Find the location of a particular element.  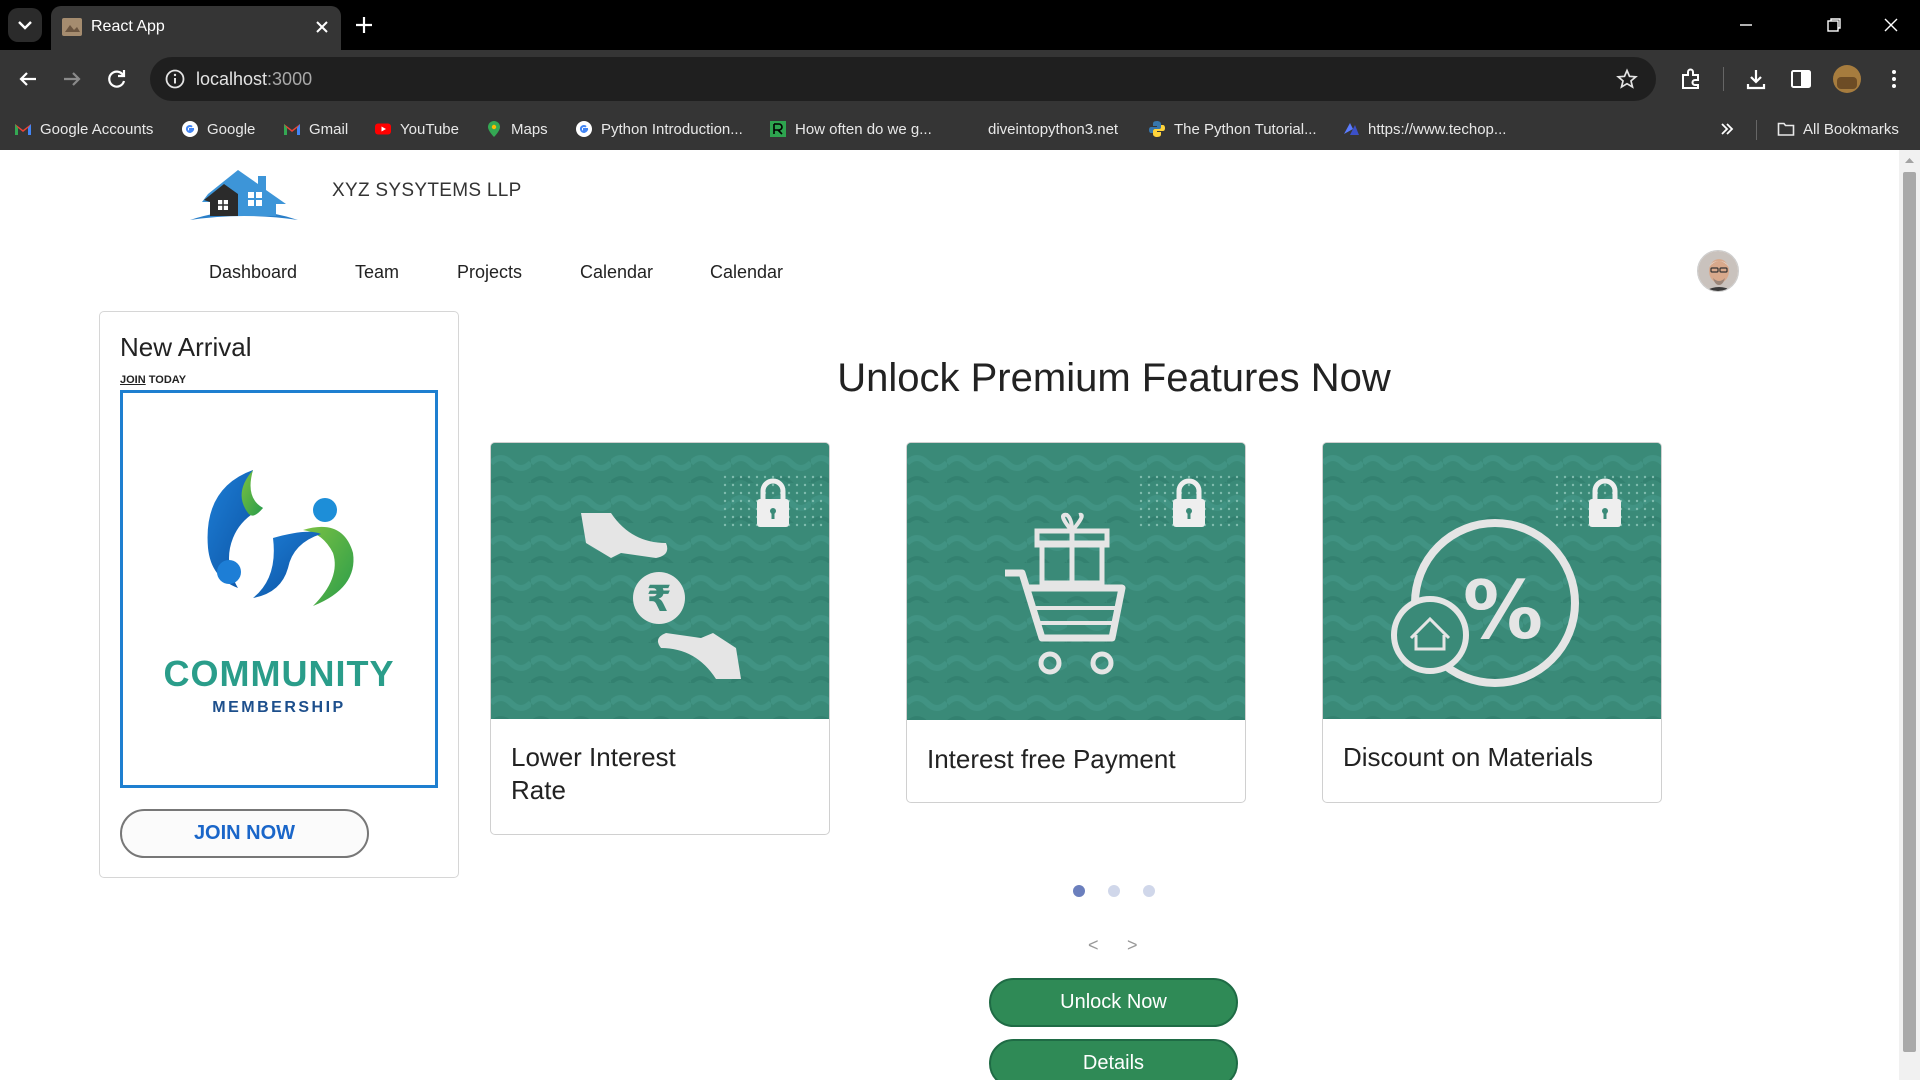

feature-image: ₹ is located at coordinates (660, 581).